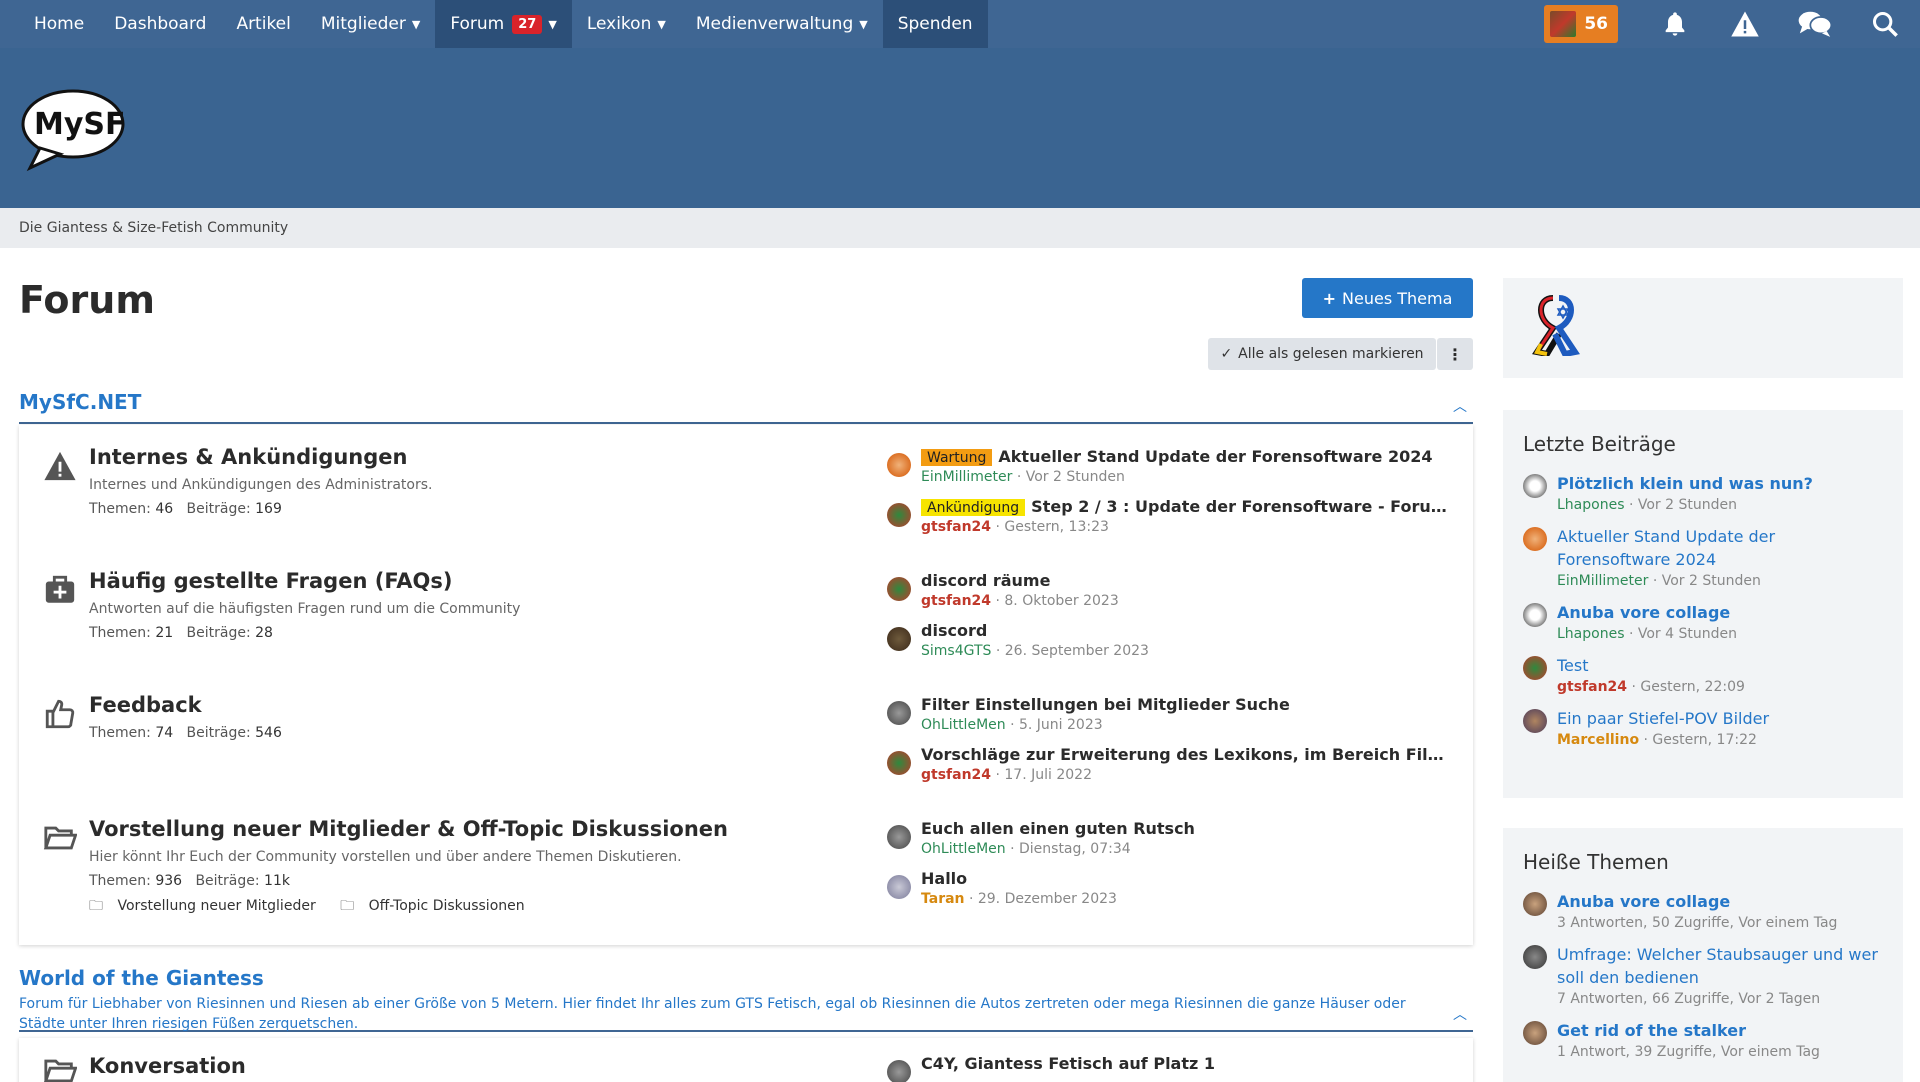  What do you see at coordinates (746, 978) in the screenshot?
I see `category-title: World of the Giantess` at bounding box center [746, 978].